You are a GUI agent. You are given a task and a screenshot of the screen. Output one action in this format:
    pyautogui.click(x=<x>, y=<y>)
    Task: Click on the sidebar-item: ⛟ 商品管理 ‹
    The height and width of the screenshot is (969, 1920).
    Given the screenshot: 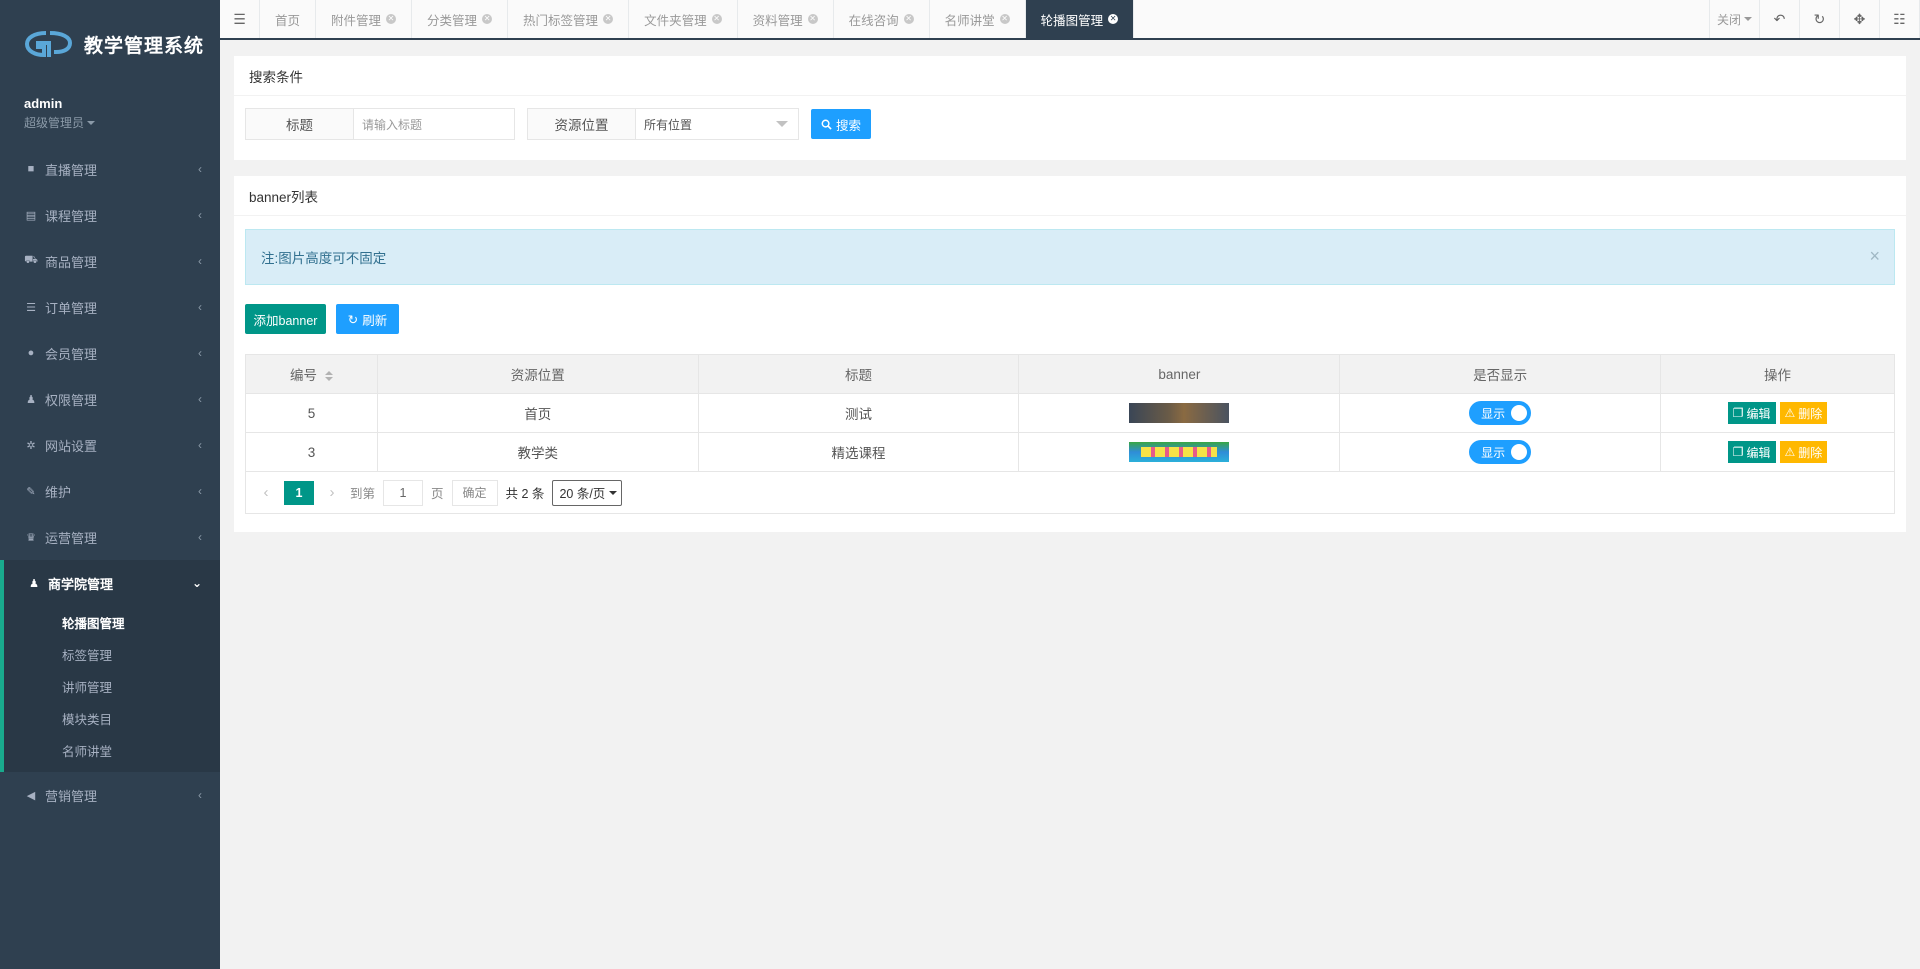 What is the action you would take?
    pyautogui.click(x=110, y=261)
    